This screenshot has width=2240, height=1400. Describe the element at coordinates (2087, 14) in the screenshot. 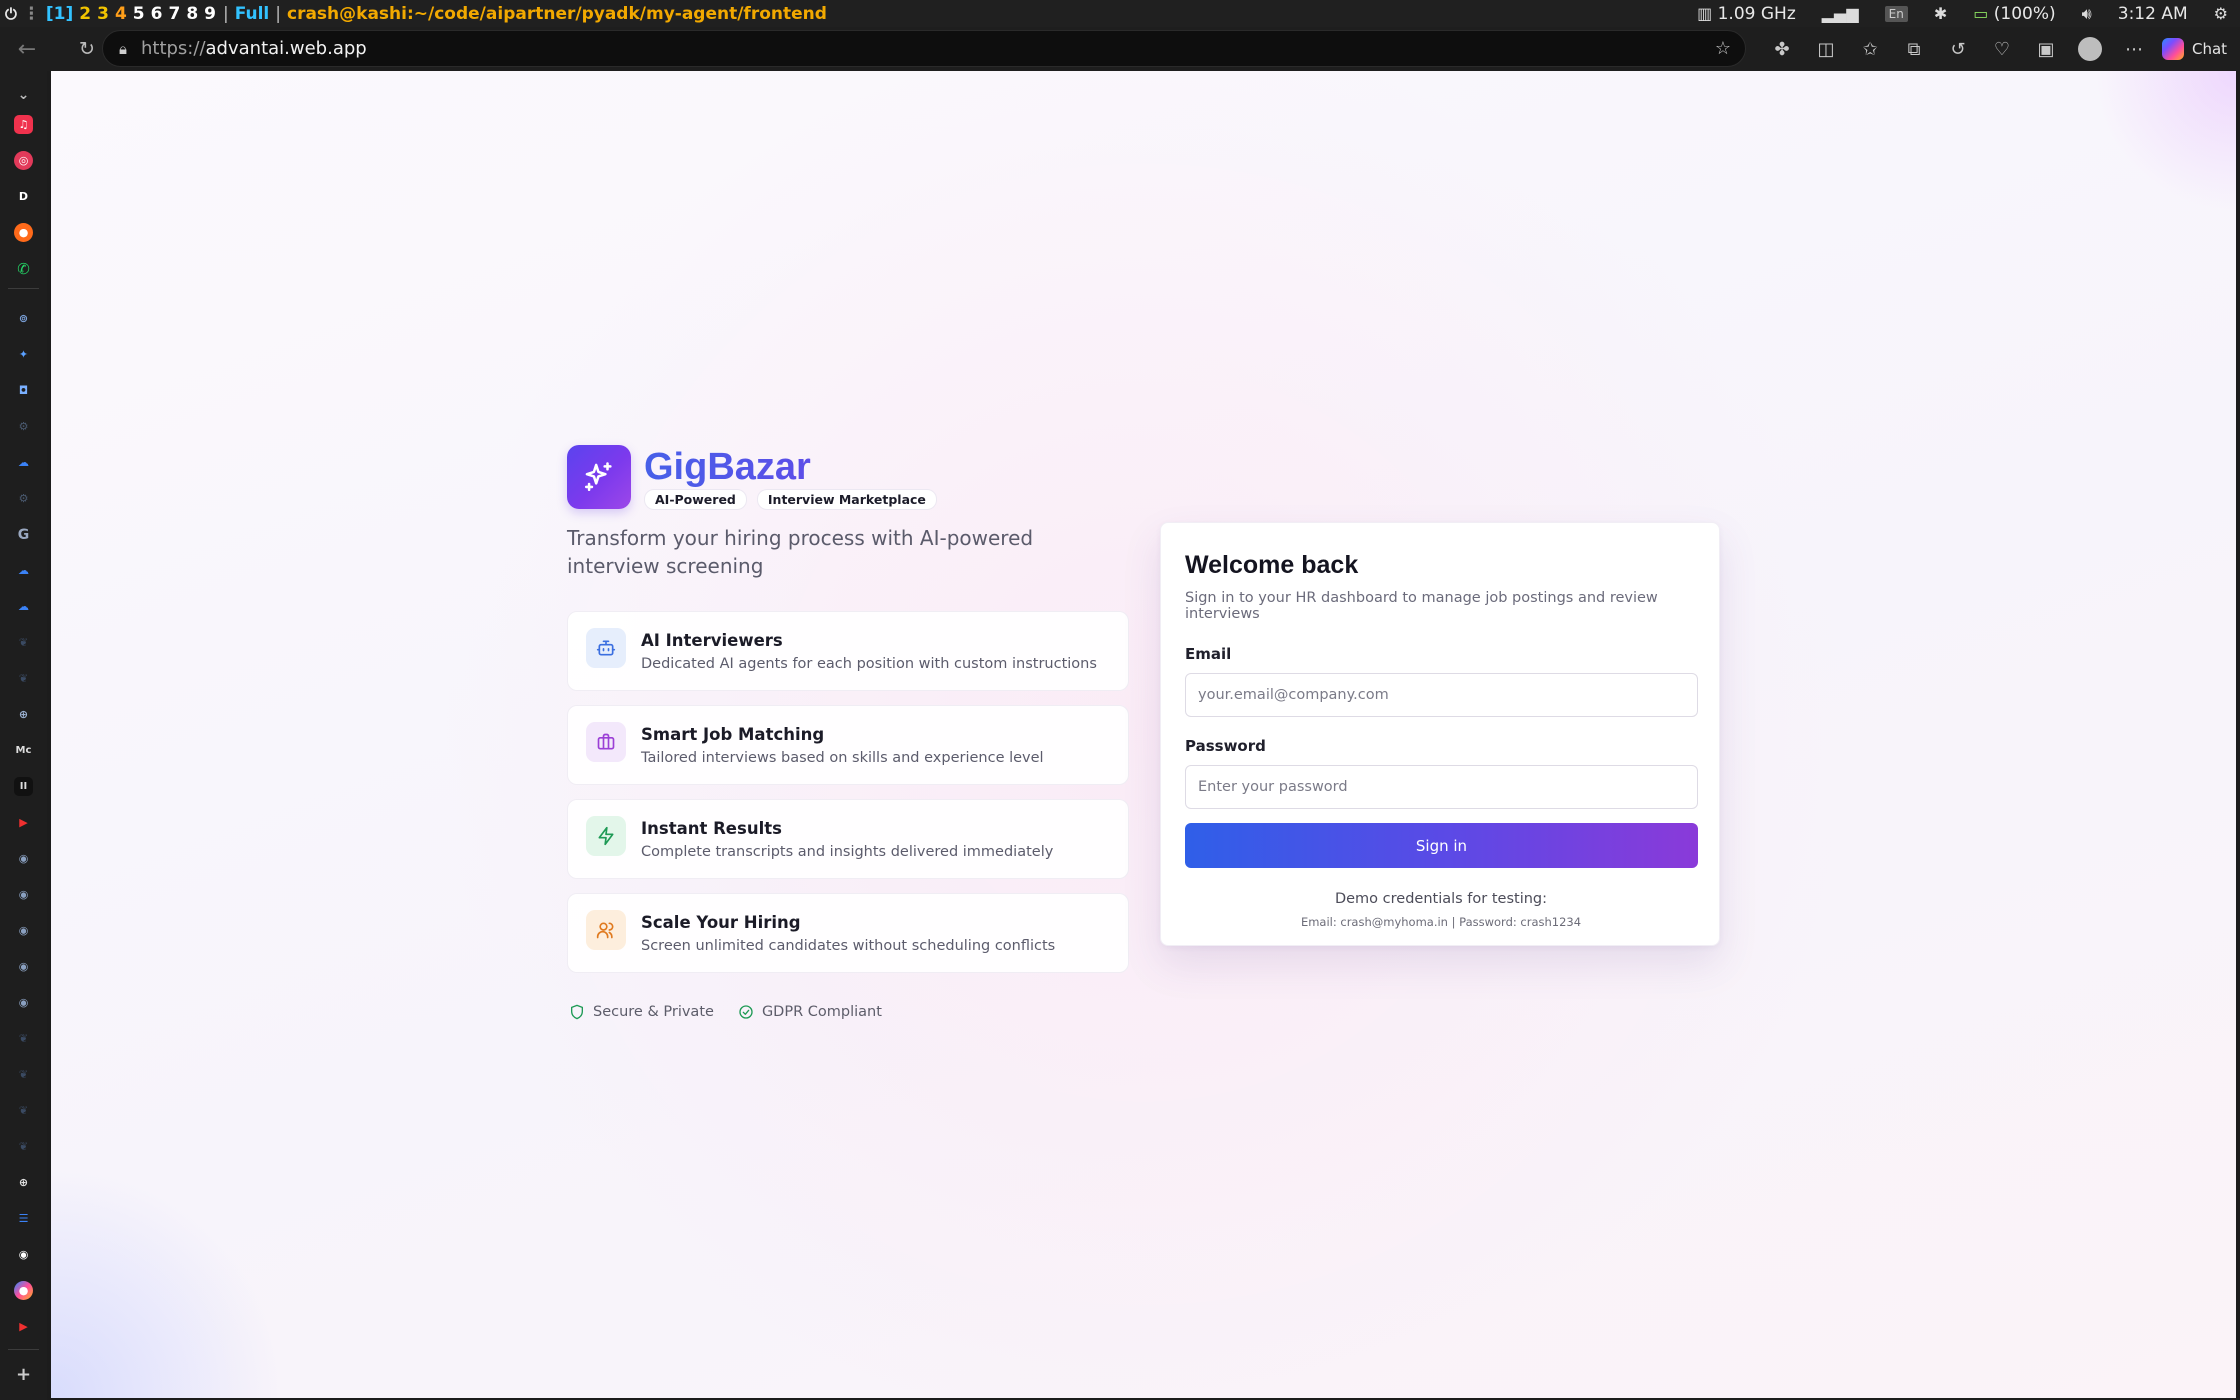

I see `volume-icon: 🔊︎` at that location.